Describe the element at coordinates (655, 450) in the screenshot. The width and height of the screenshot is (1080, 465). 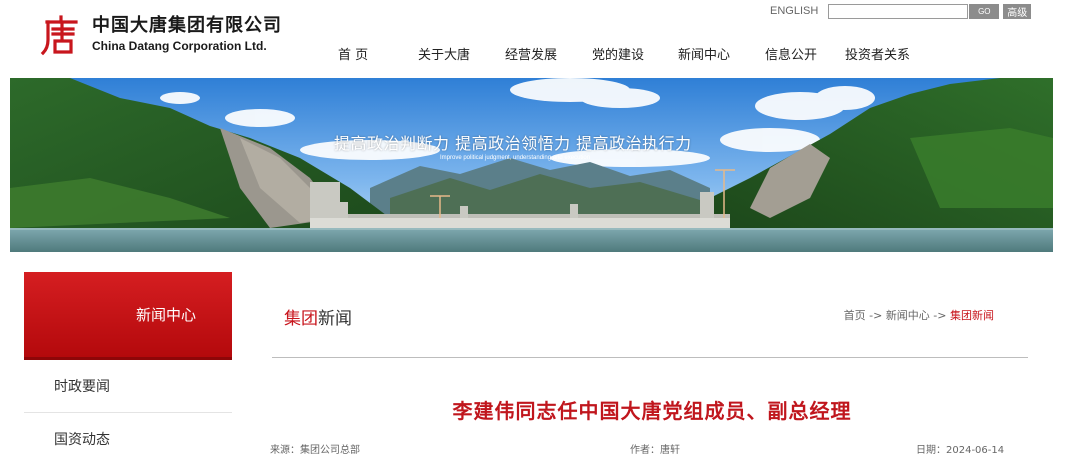
I see `article-author: 作者：唐轩` at that location.